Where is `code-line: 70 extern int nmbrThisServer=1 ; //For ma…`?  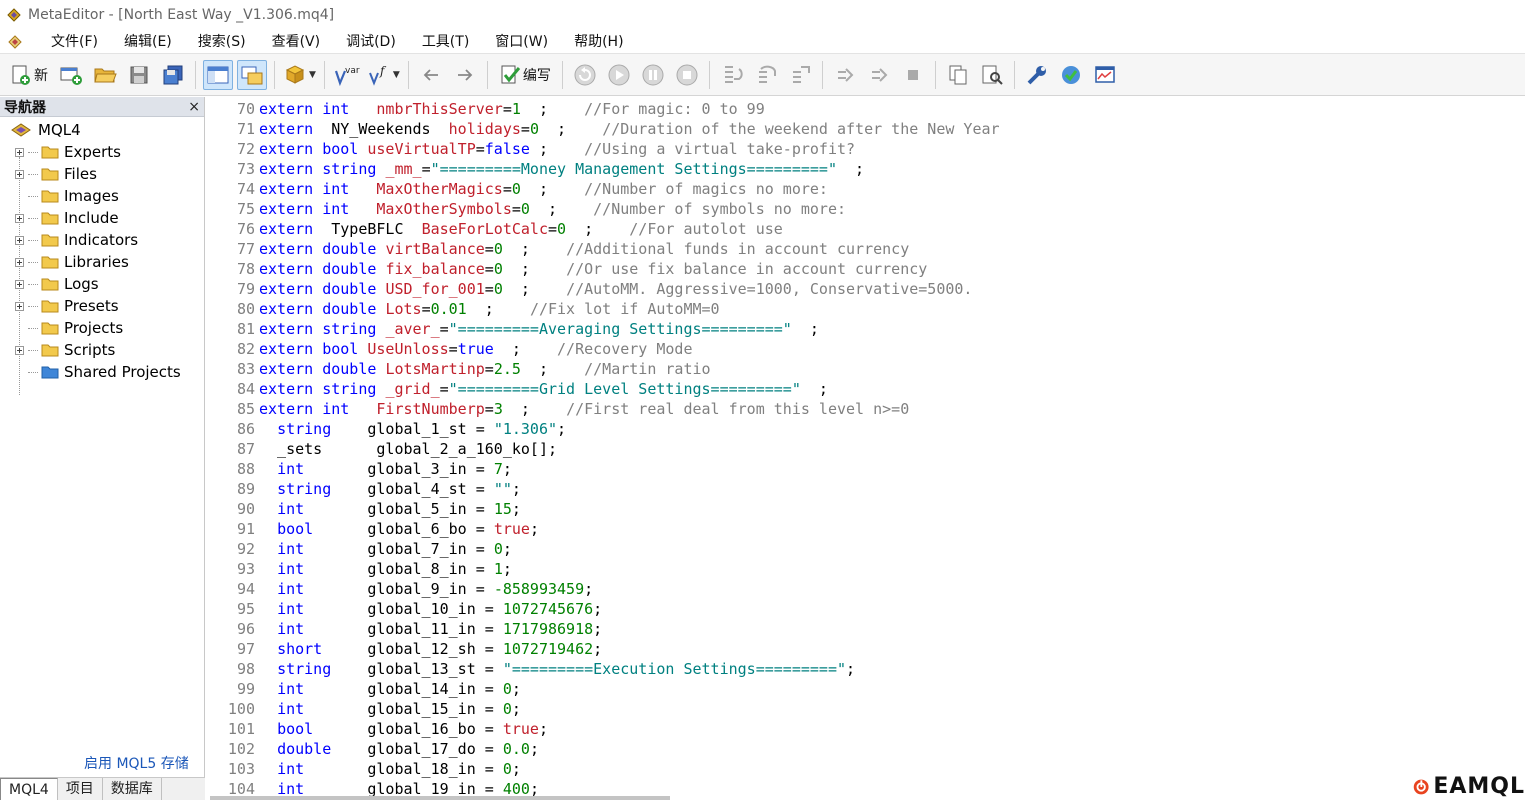 code-line: 70 extern int nmbrThisServer=1 ; //For ma… is located at coordinates (487, 109).